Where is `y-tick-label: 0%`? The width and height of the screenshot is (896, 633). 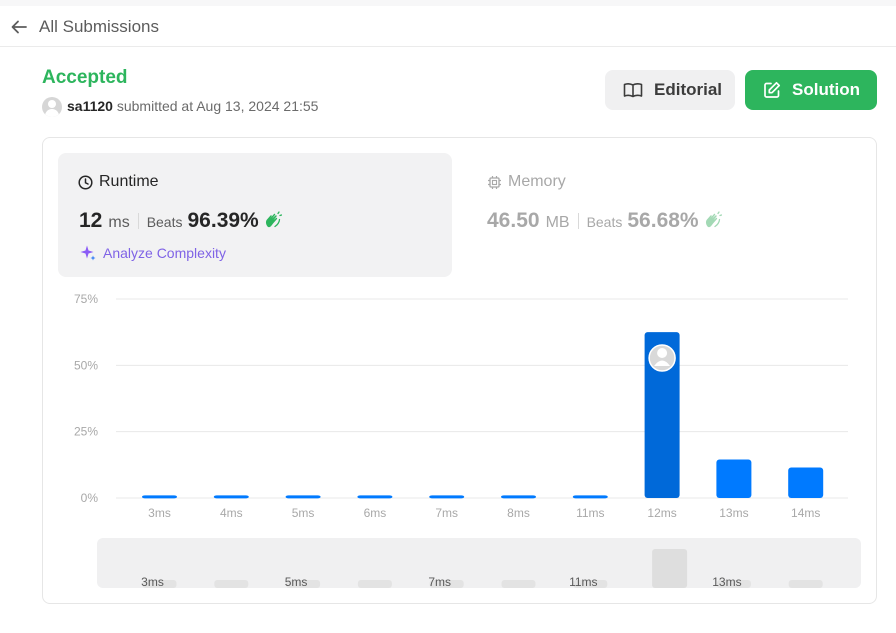
y-tick-label: 0% is located at coordinates (90, 498).